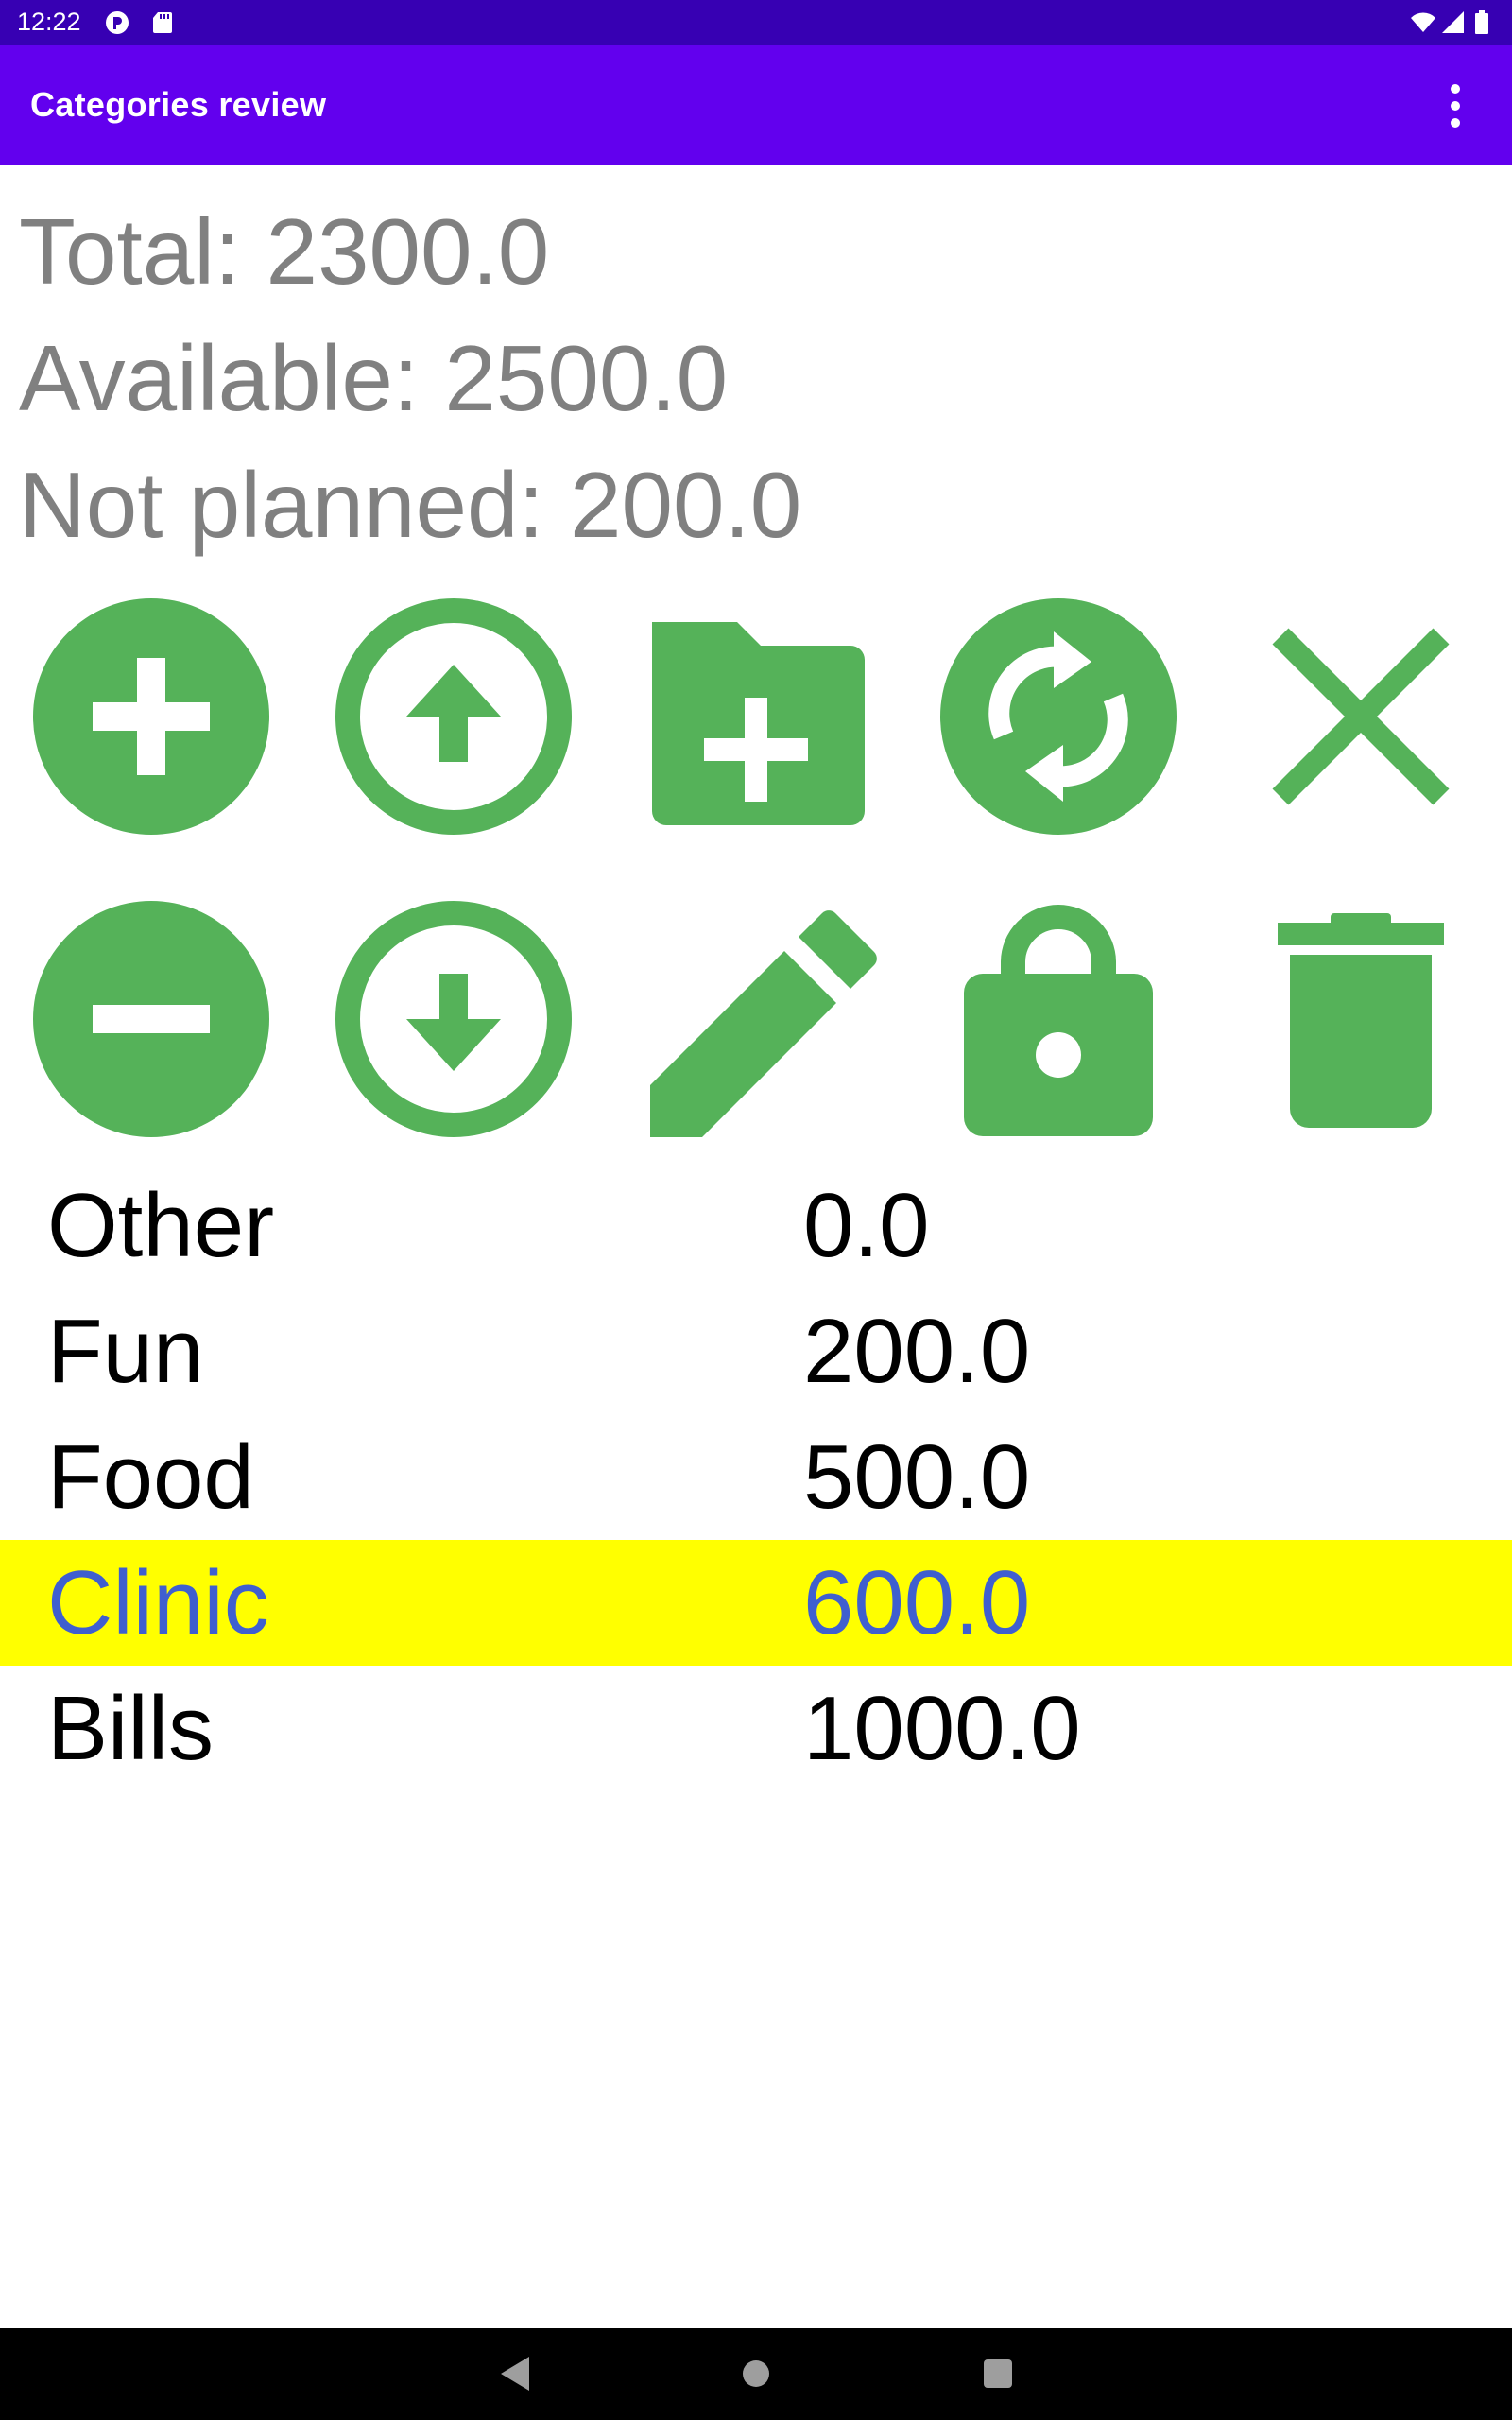  Describe the element at coordinates (1423, 22) in the screenshot. I see `wifi-icon` at that location.